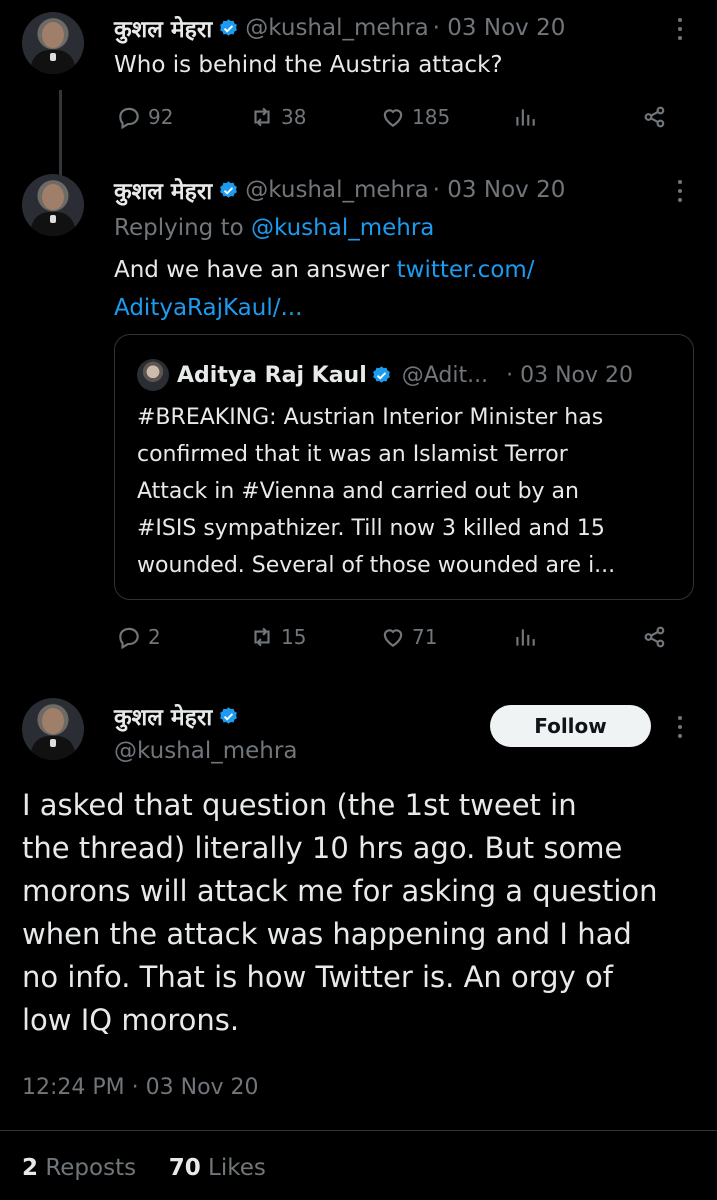 The image size is (717, 1200). What do you see at coordinates (352, 454) in the screenshot?
I see `quote-line: confirmed that it was an Islamist Terror` at bounding box center [352, 454].